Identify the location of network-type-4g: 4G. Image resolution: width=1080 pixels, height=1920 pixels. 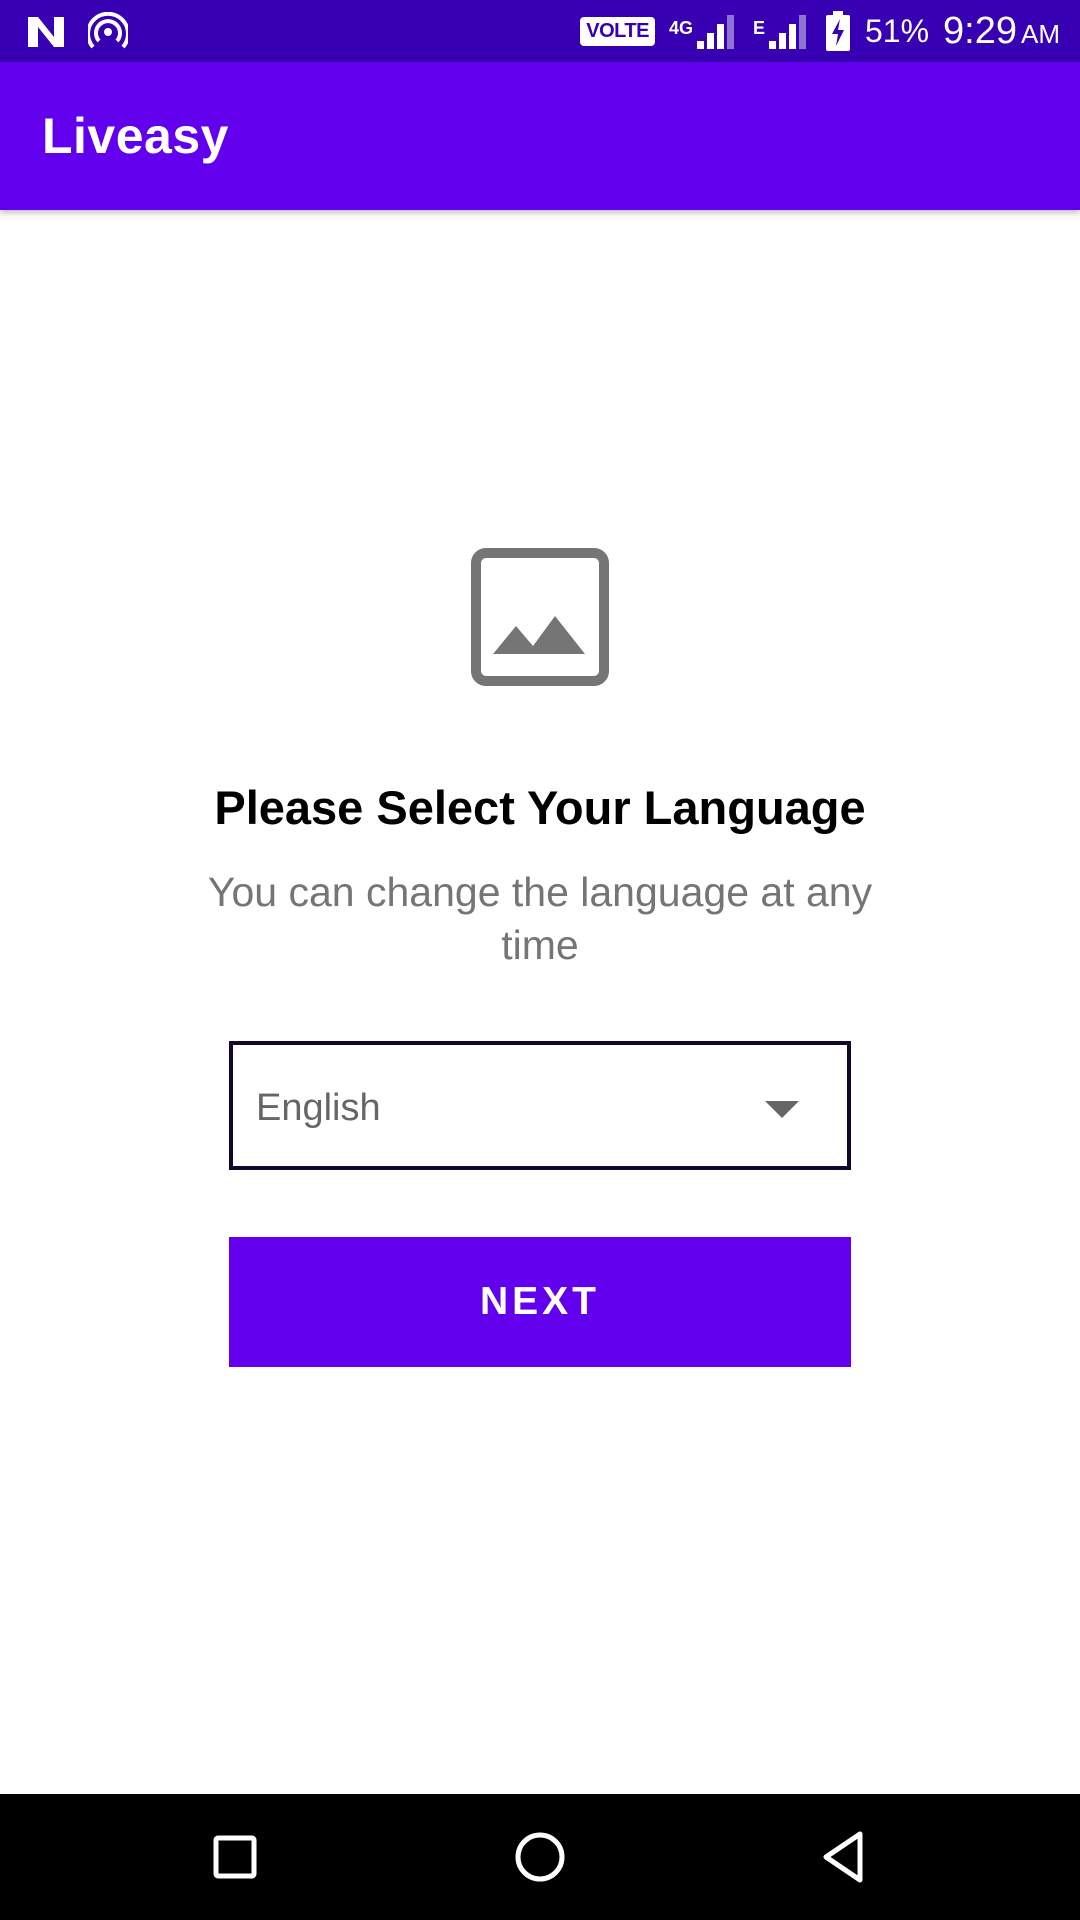
(680, 28).